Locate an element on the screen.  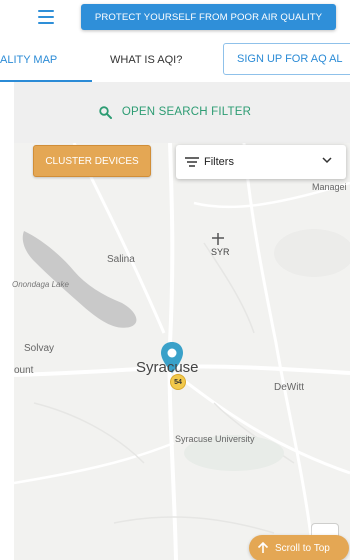
cluster-devices-button: CLUSTER DEVICES is located at coordinates (92, 161).